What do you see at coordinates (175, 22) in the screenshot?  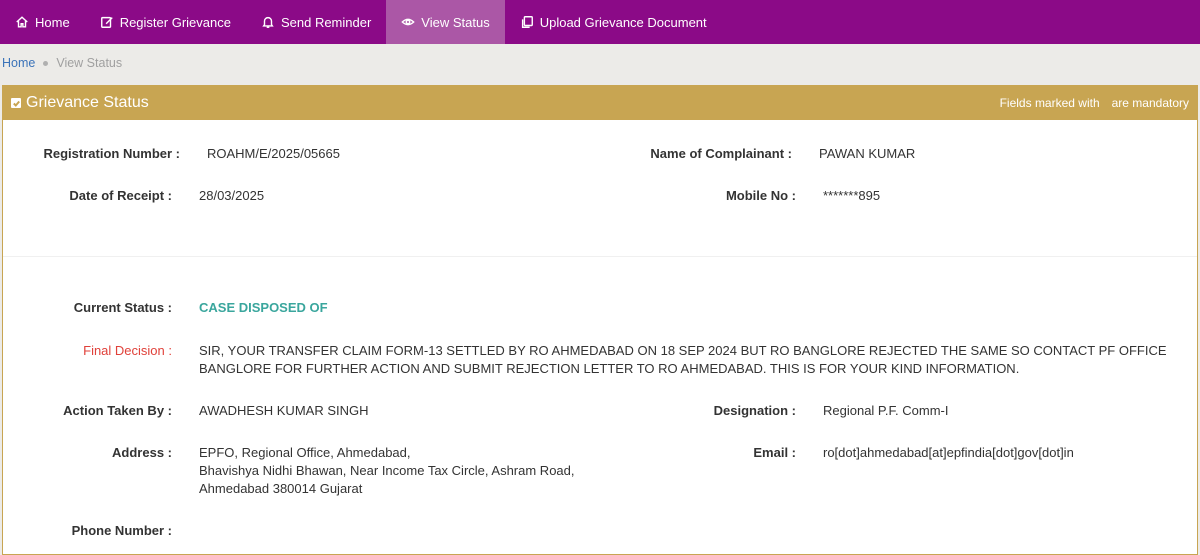 I see `nav-register-label: Register Grievance` at bounding box center [175, 22].